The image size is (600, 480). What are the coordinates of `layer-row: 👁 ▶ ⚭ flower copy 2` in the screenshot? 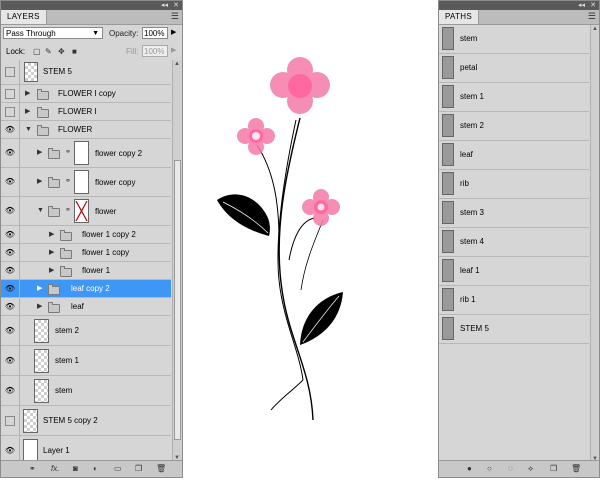 It's located at (86, 153).